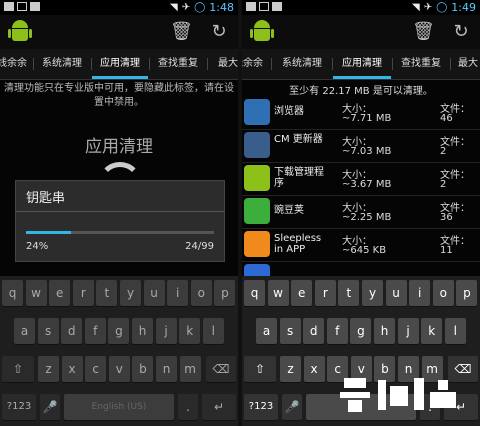 The height and width of the screenshot is (426, 480). Describe the element at coordinates (219, 407) in the screenshot. I see `enter-icon: ↵` at that location.